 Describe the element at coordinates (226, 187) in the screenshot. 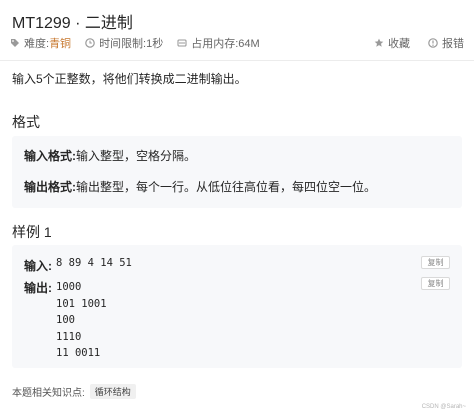

I see `output-format-text: 输出整型，每个一行。从低位往高位看，每四位空一位。` at that location.